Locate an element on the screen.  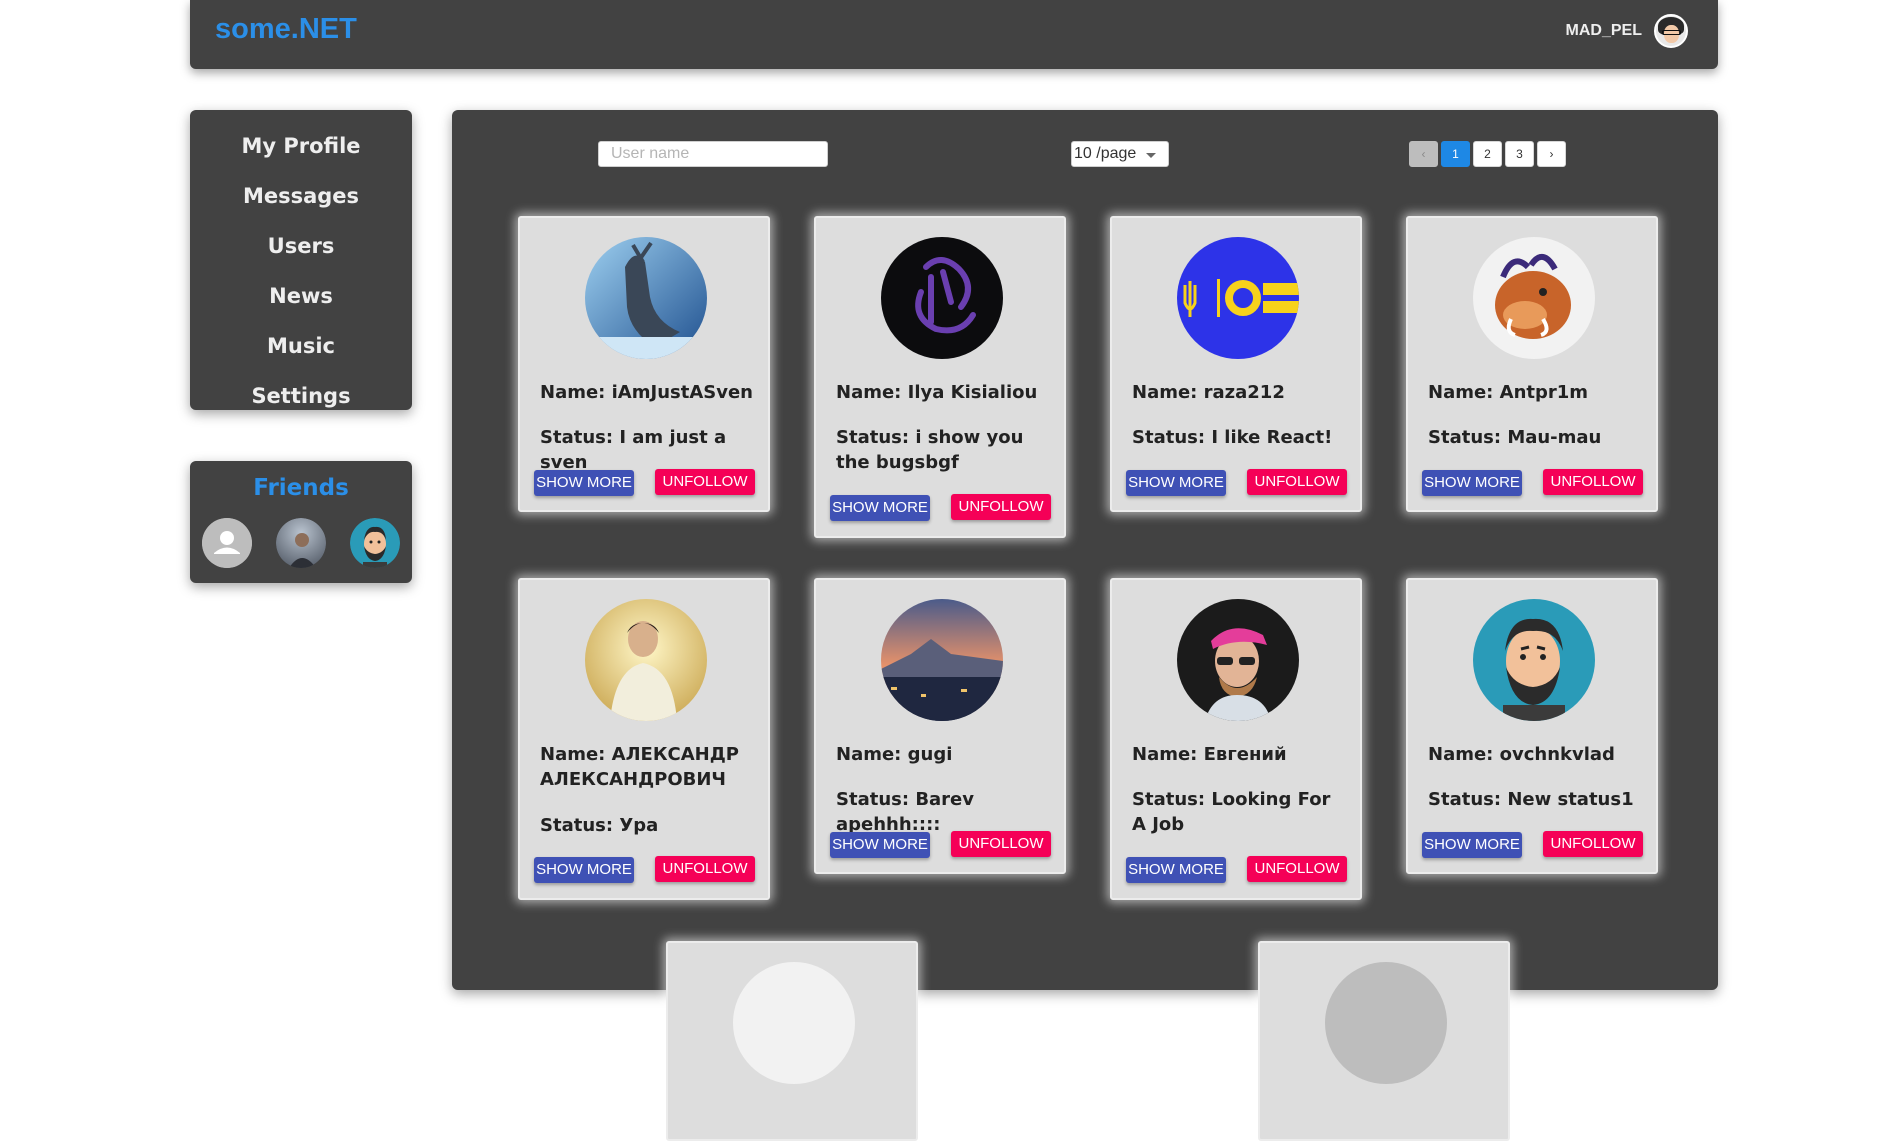
pager-page-1: 1 is located at coordinates (1455, 154).